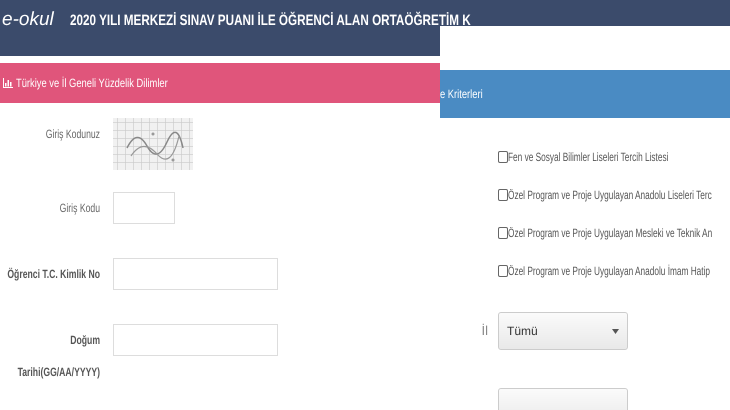  Describe the element at coordinates (72, 134) in the screenshot. I see `field-label: Giriş Kodunuz` at that location.